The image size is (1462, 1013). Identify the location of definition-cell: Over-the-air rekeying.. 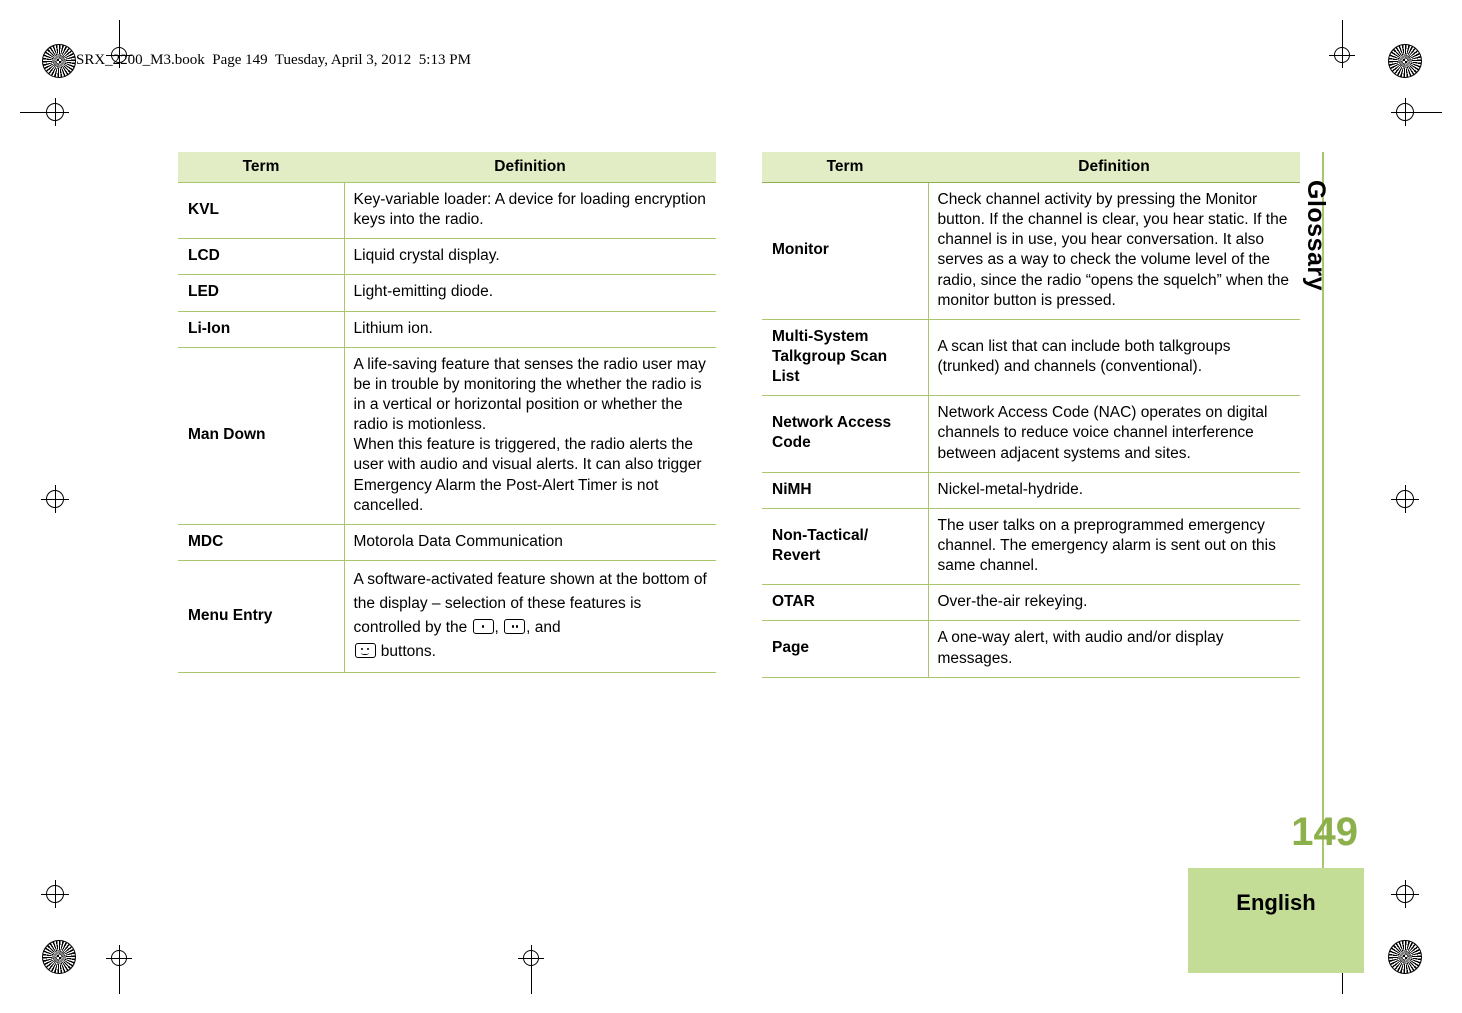
(1114, 603).